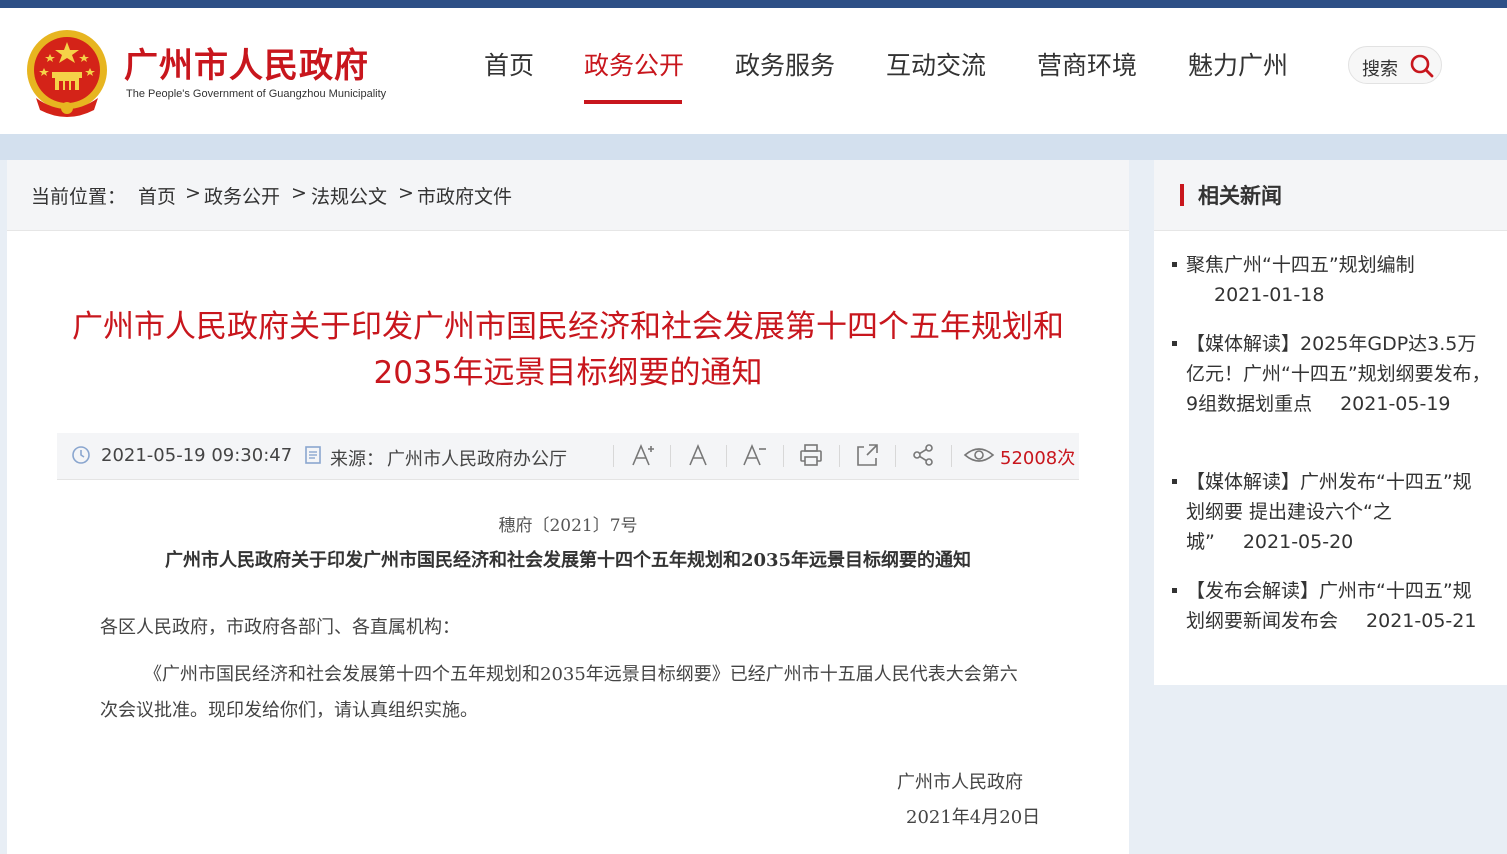 Image resolution: width=1507 pixels, height=854 pixels. I want to click on national-emblem-icon, so click(67, 74).